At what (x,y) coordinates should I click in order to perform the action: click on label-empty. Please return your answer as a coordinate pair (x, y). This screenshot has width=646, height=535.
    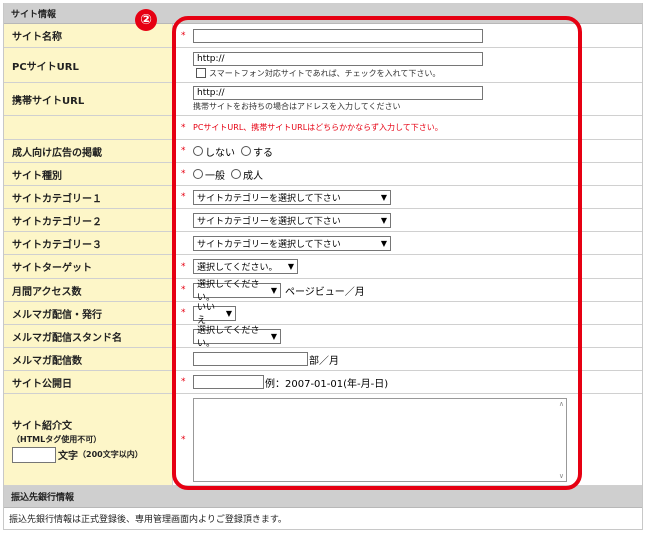
    Looking at the image, I should click on (88, 127).